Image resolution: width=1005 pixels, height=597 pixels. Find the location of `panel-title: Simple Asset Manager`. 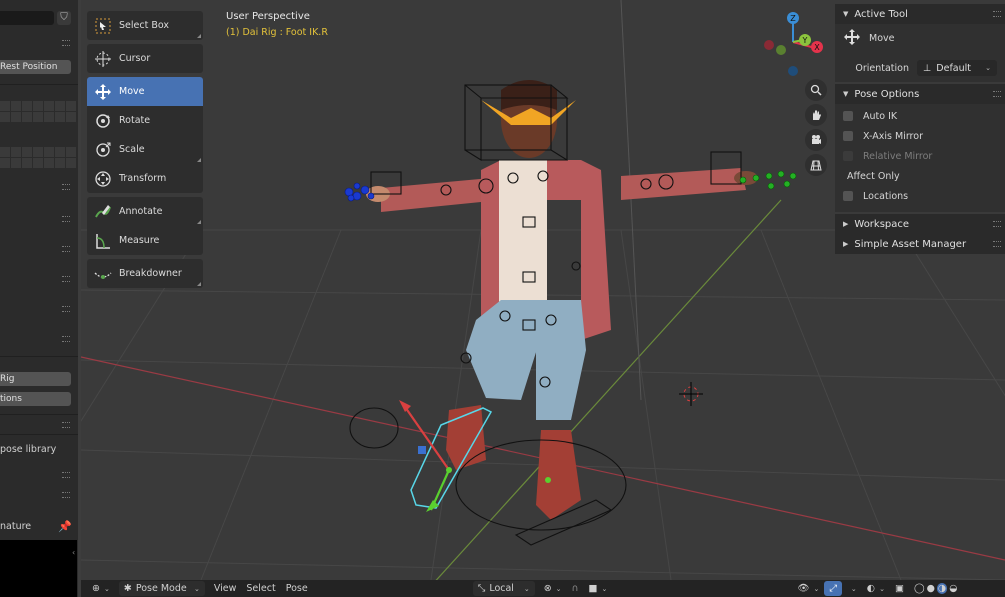

panel-title: Simple Asset Manager is located at coordinates (910, 244).